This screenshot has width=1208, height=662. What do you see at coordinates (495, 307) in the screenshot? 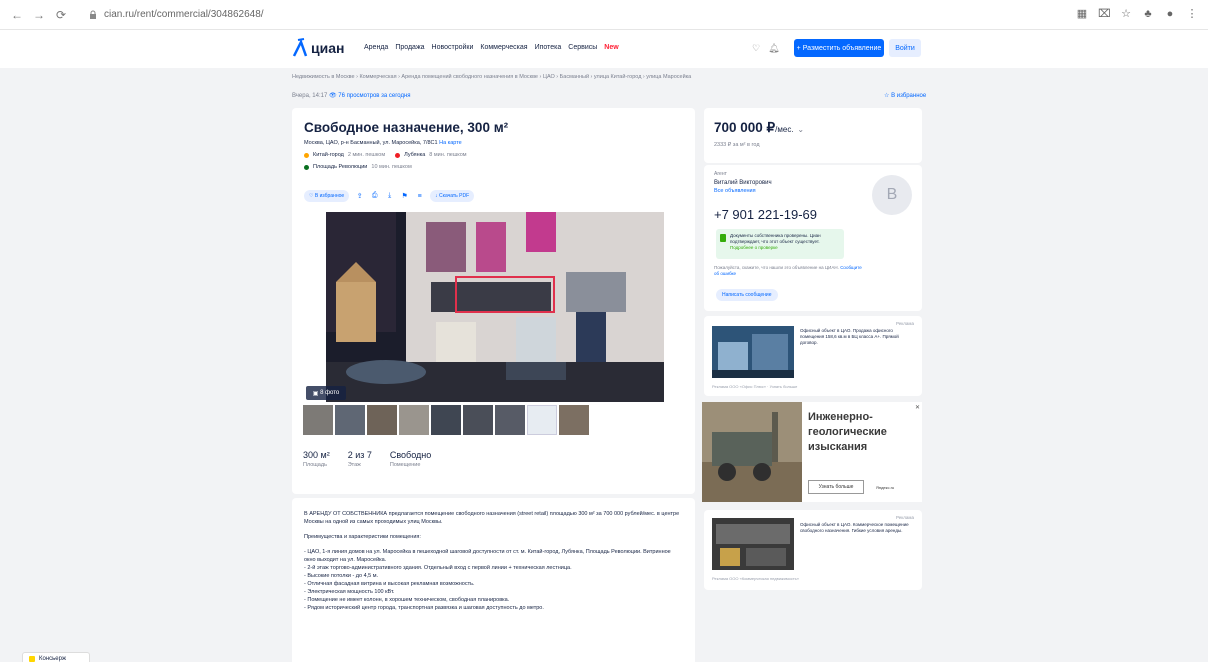
I see `main-photo` at bounding box center [495, 307].